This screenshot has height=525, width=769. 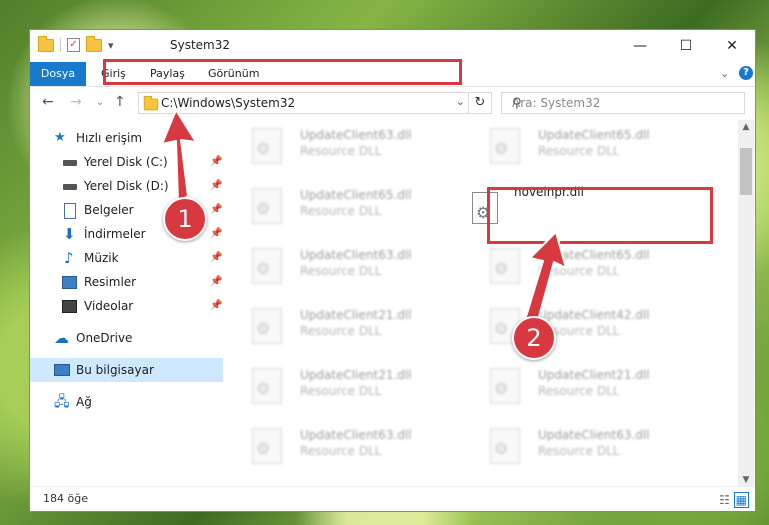 What do you see at coordinates (200, 45) in the screenshot?
I see `window-title: System32` at bounding box center [200, 45].